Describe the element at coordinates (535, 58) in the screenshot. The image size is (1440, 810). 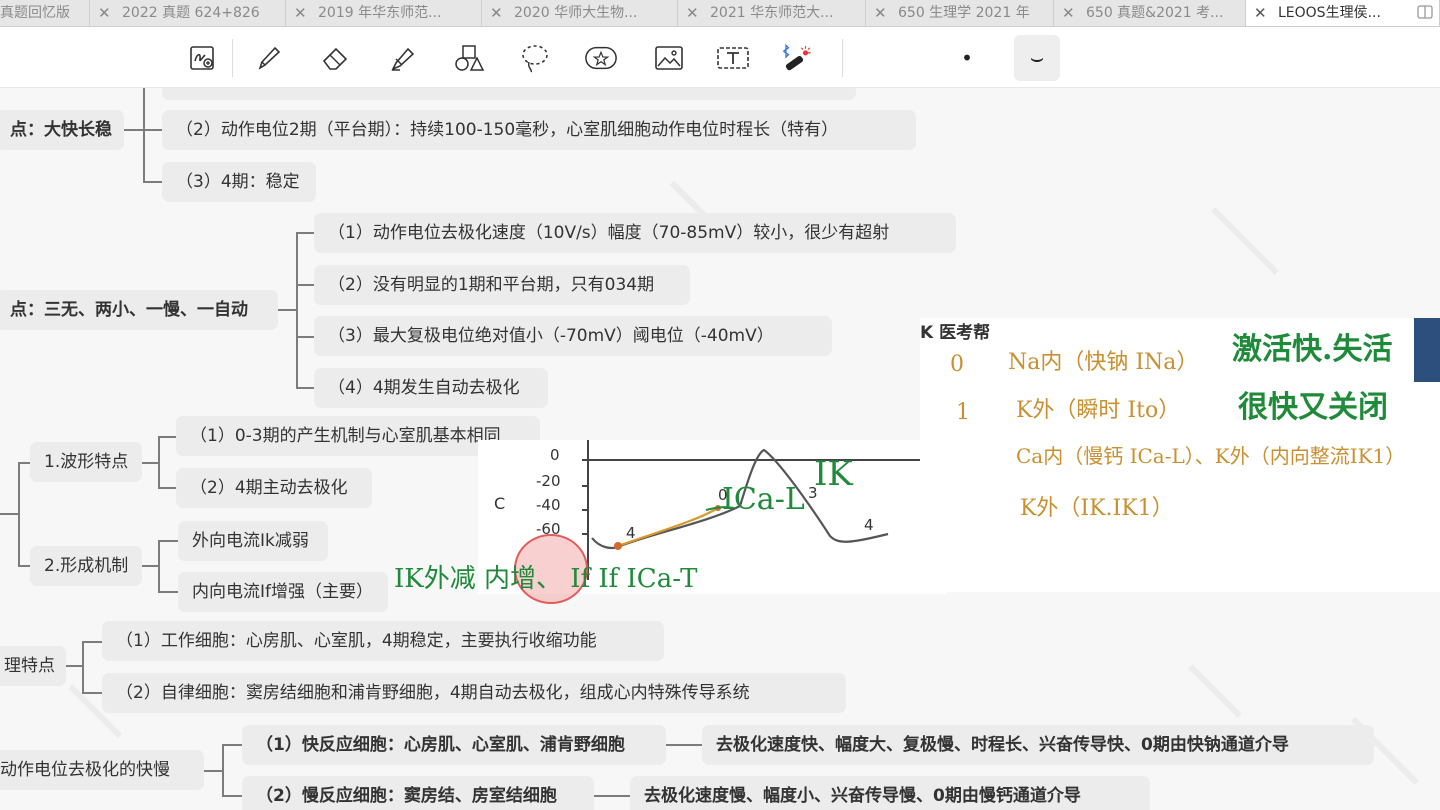
I see `lasso-icon` at that location.